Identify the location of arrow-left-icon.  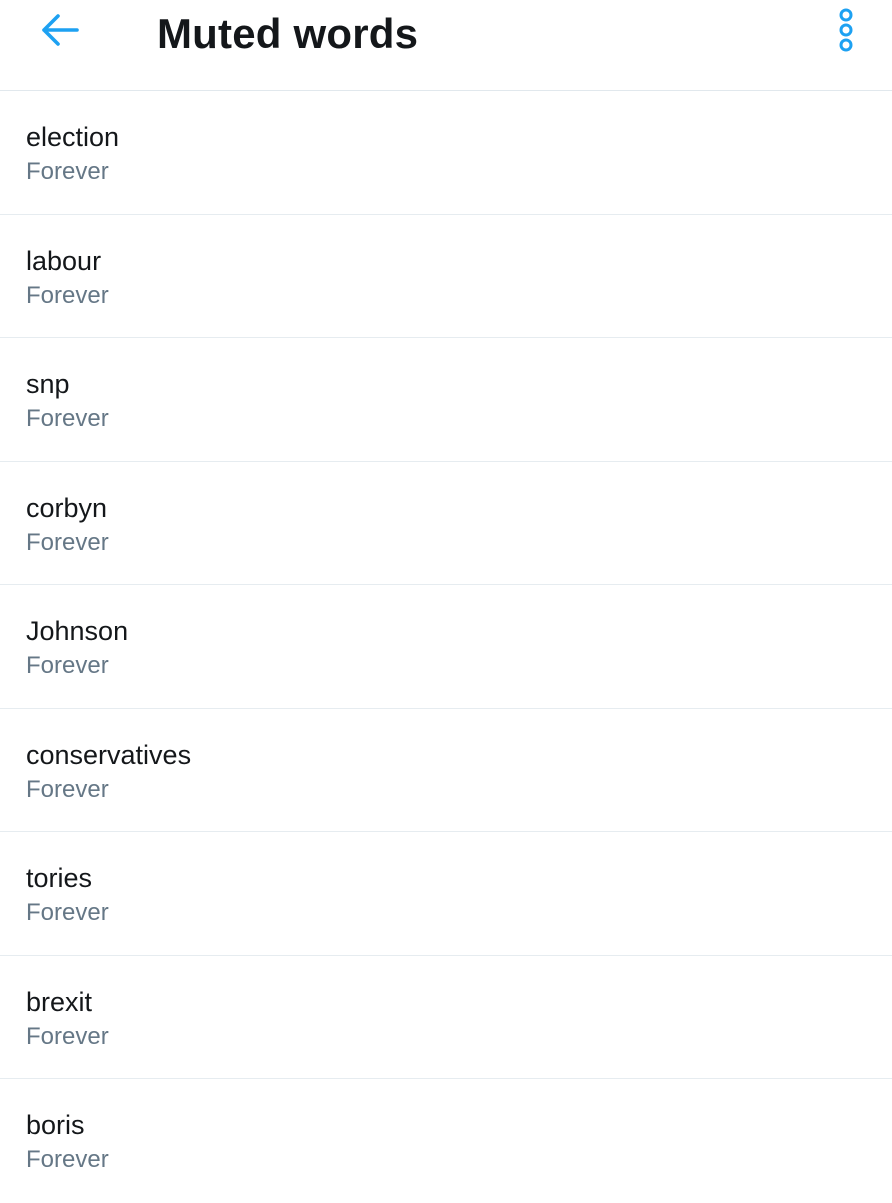
(60, 32).